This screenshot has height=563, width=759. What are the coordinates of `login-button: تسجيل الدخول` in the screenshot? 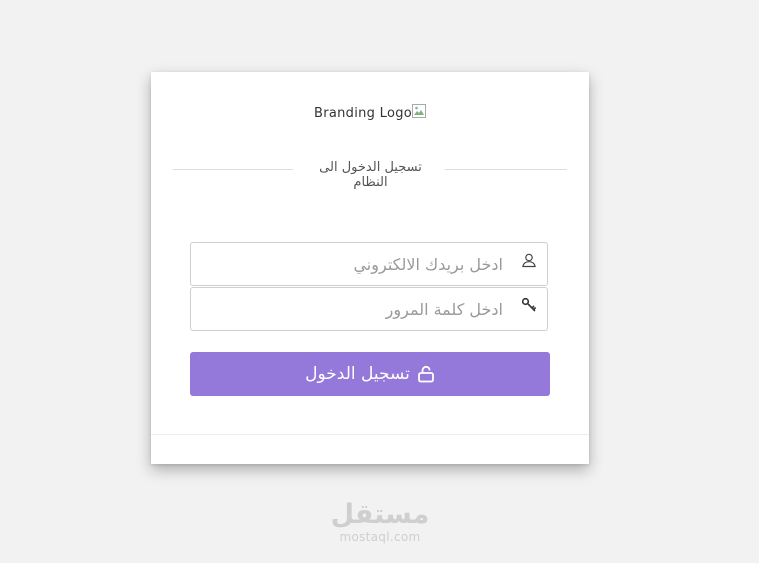 It's located at (370, 374).